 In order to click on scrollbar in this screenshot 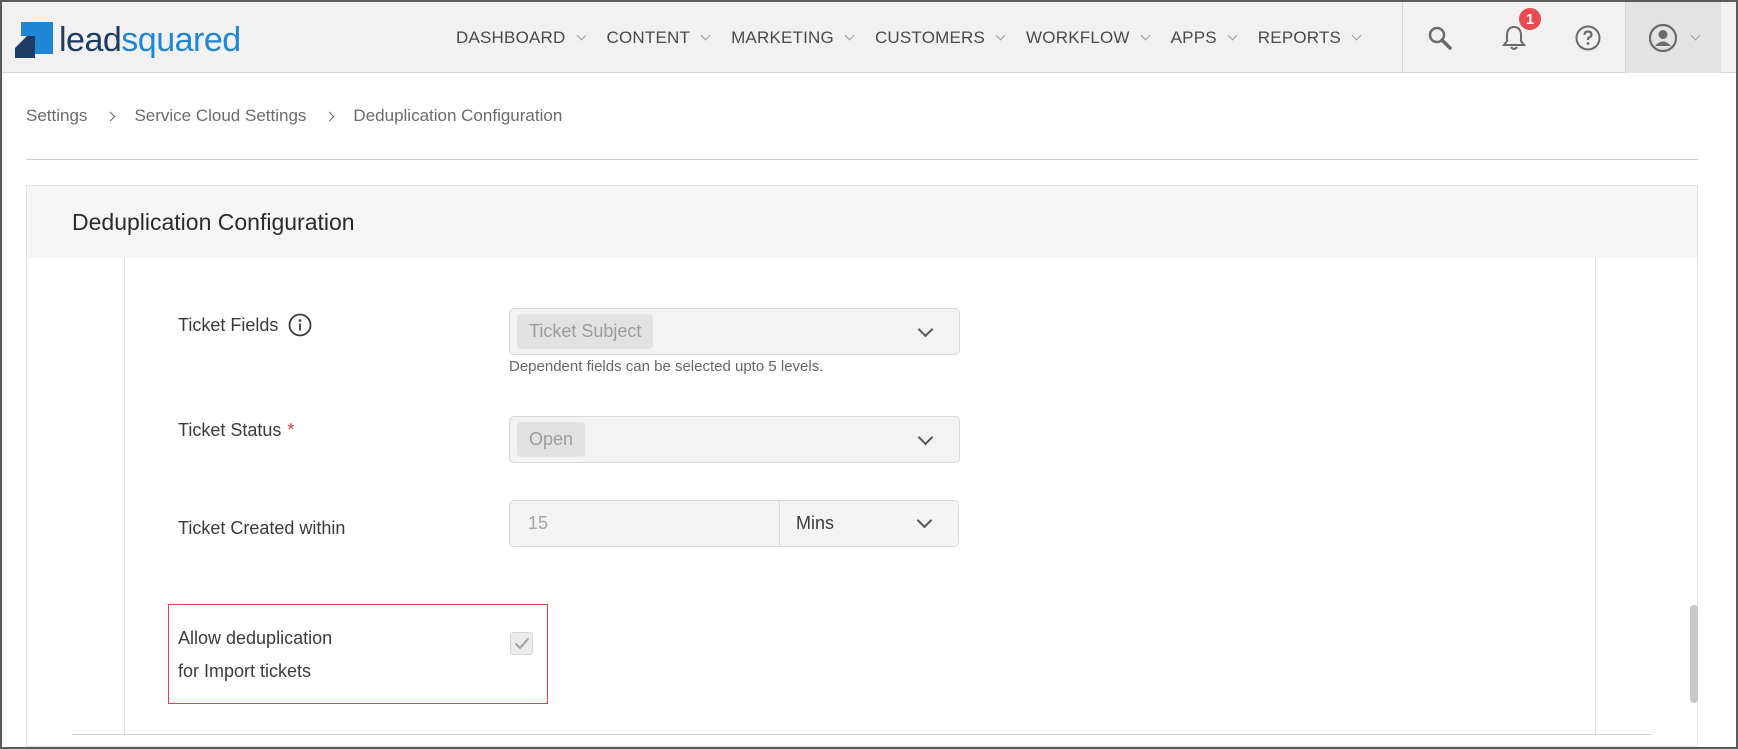, I will do `click(1694, 654)`.